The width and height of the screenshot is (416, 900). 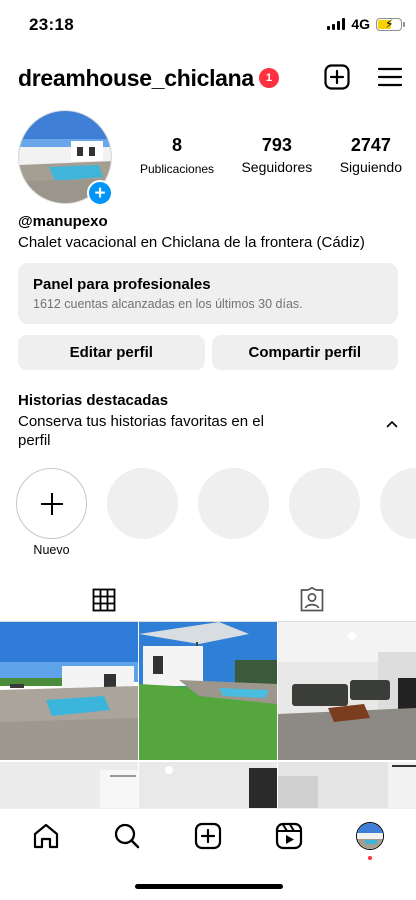 I want to click on tab-posts-grid, so click(x=104, y=600).